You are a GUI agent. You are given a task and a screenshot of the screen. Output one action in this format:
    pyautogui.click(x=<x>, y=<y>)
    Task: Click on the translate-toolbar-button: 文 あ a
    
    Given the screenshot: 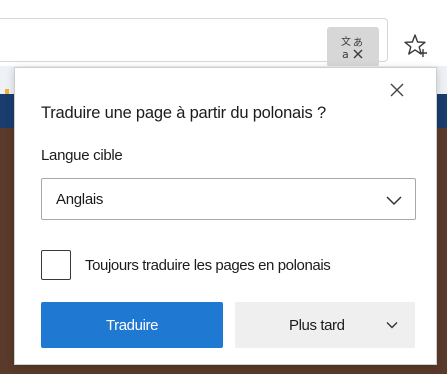 What is the action you would take?
    pyautogui.click(x=353, y=47)
    